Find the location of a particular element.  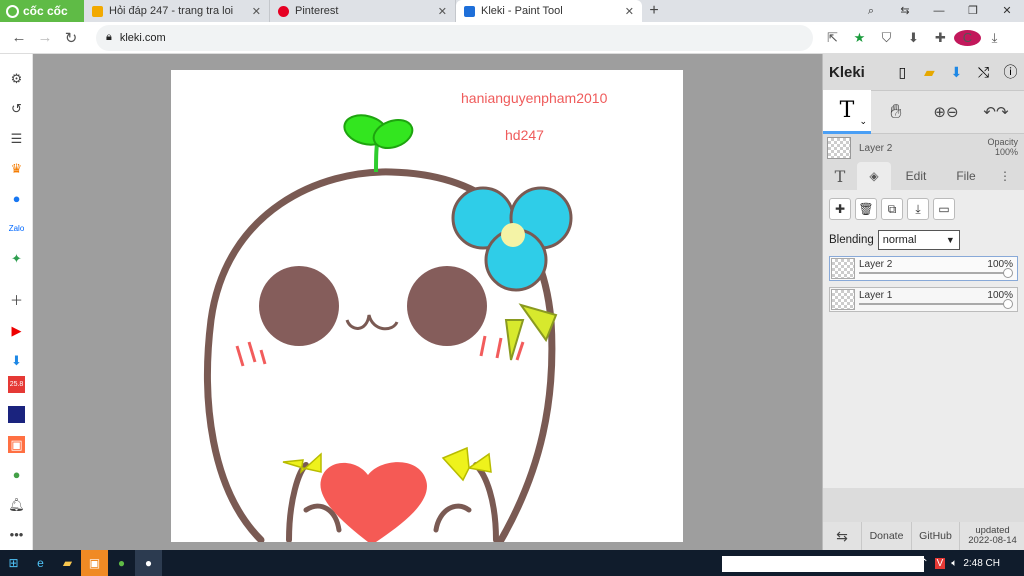

add-layer-icon: ✚ is located at coordinates (840, 209).